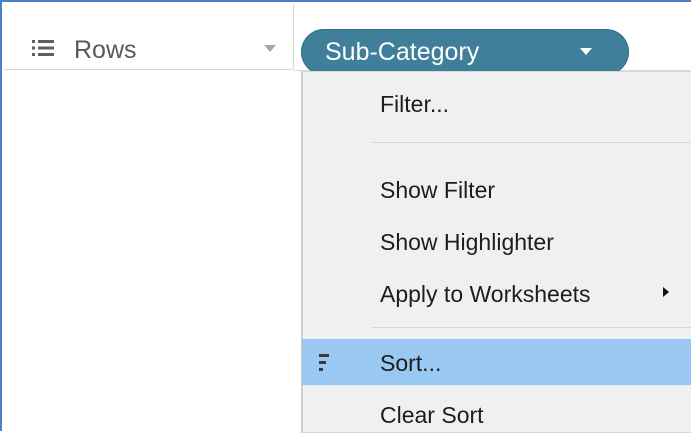 This screenshot has width=691, height=433. I want to click on menu-item-label: Clear Sort, so click(432, 415).